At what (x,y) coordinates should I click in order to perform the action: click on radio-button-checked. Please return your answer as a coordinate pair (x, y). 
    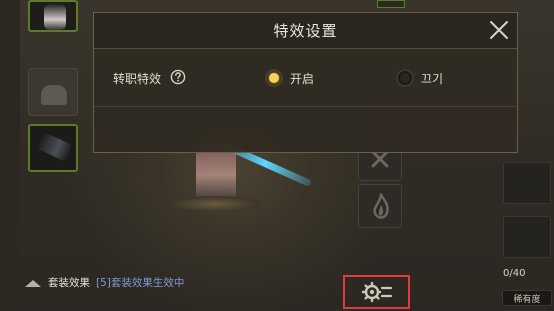
    Looking at the image, I should click on (274, 78).